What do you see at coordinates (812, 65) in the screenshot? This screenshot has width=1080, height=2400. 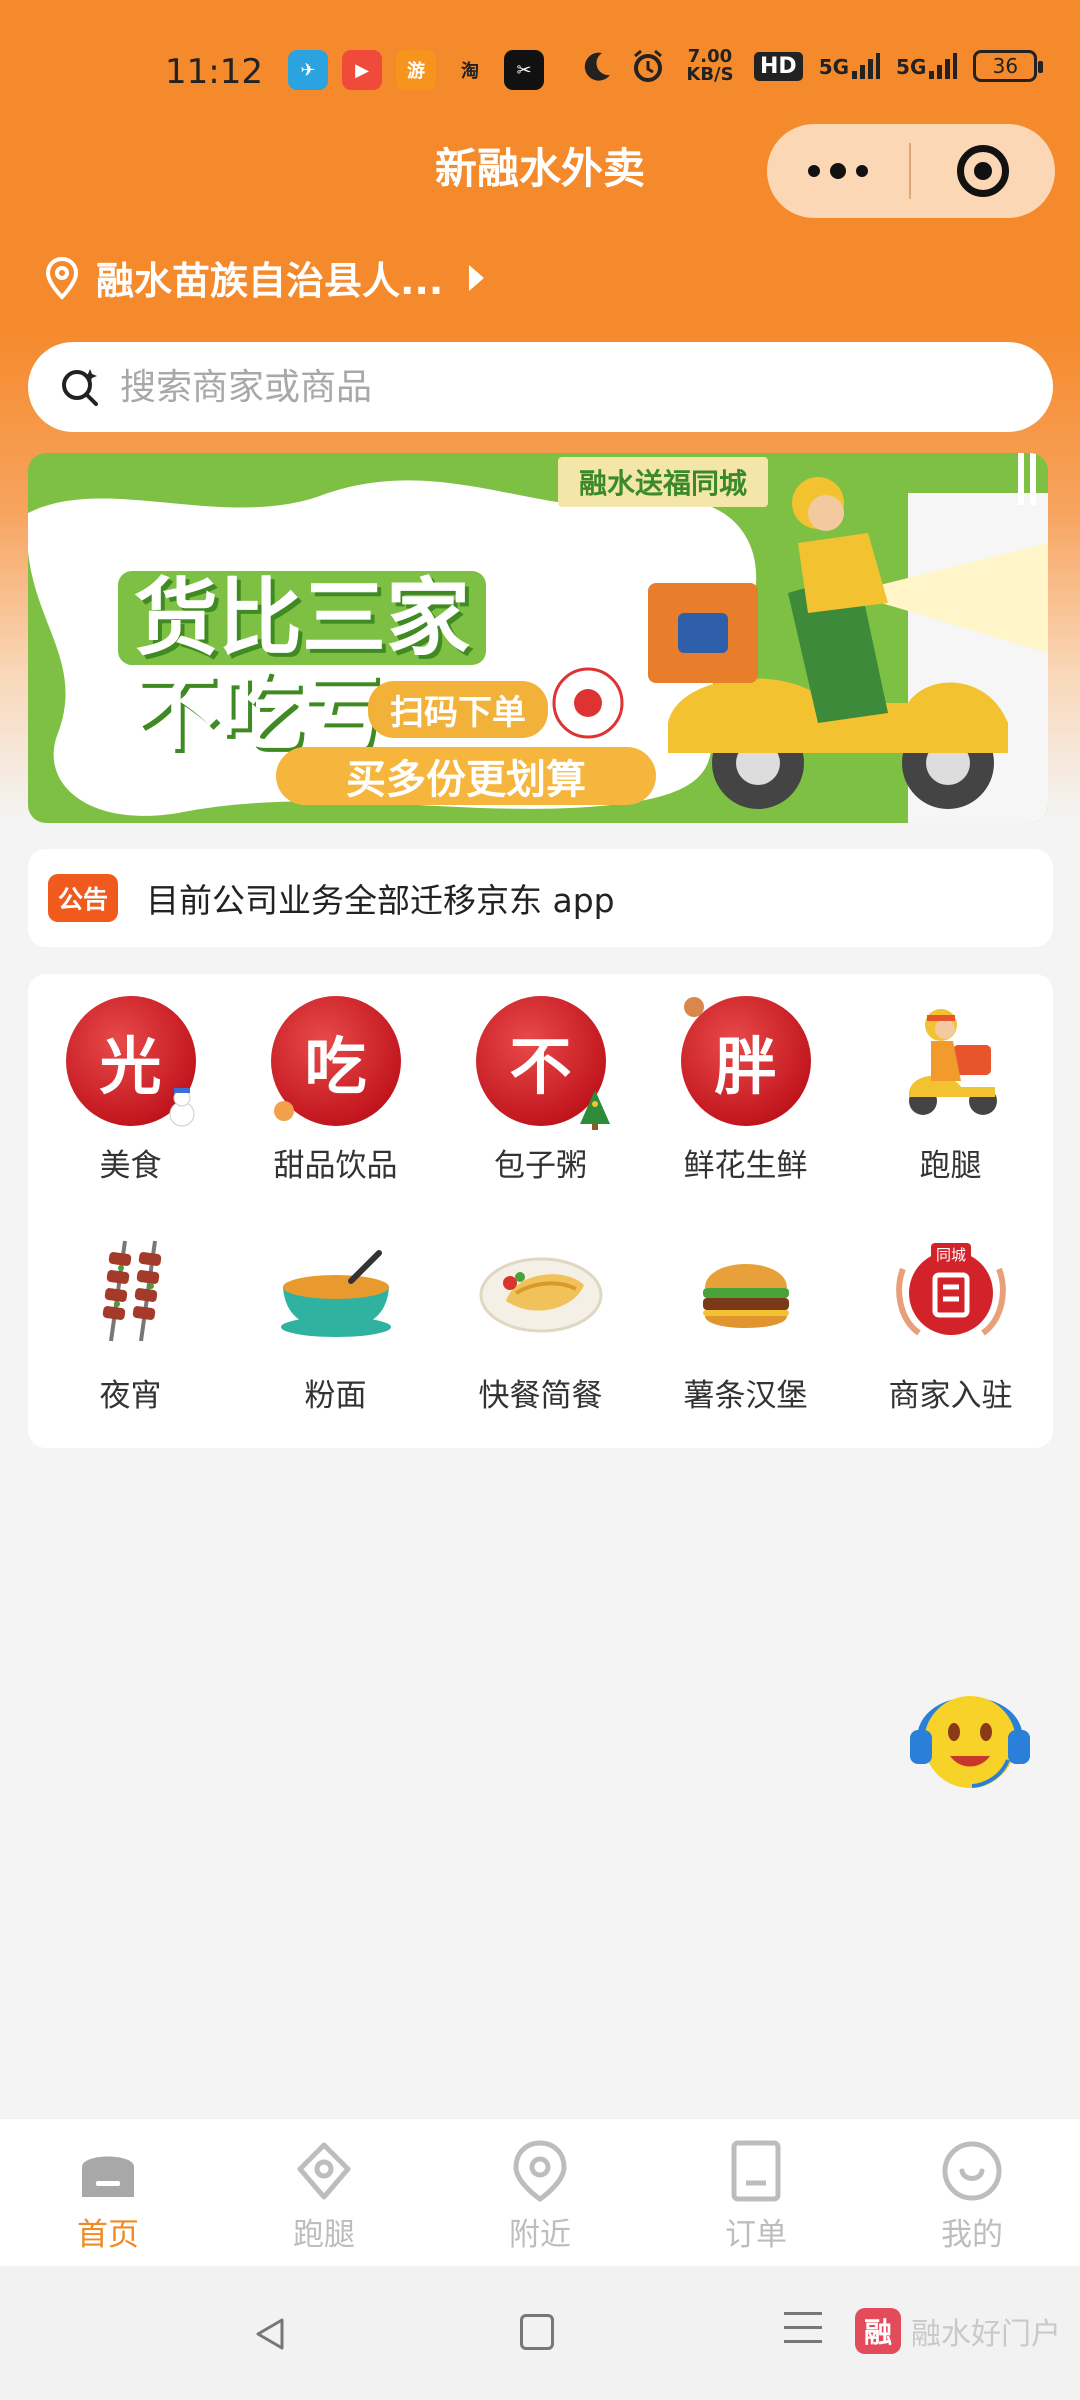 I see `status-indicators: 7.00 KB/S HD 5G 5G 36` at bounding box center [812, 65].